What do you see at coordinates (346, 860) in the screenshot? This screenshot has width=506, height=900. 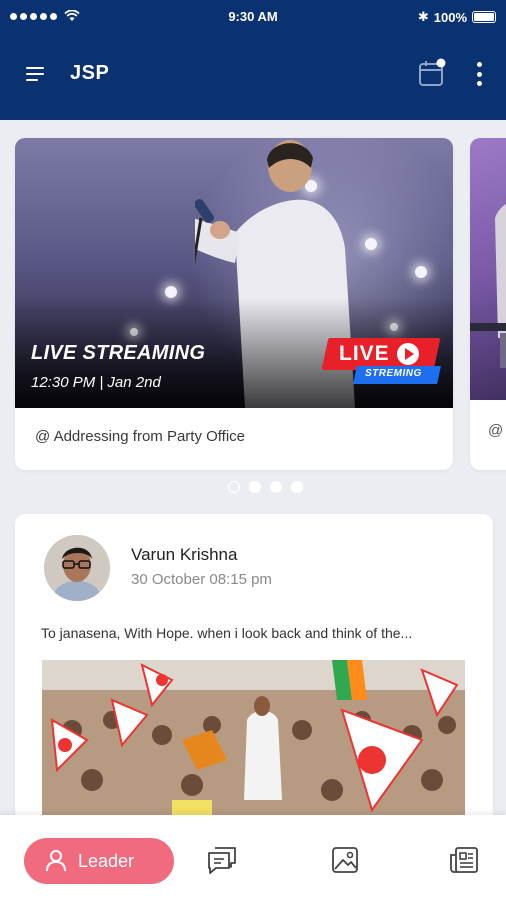 I see `gallery-icon` at bounding box center [346, 860].